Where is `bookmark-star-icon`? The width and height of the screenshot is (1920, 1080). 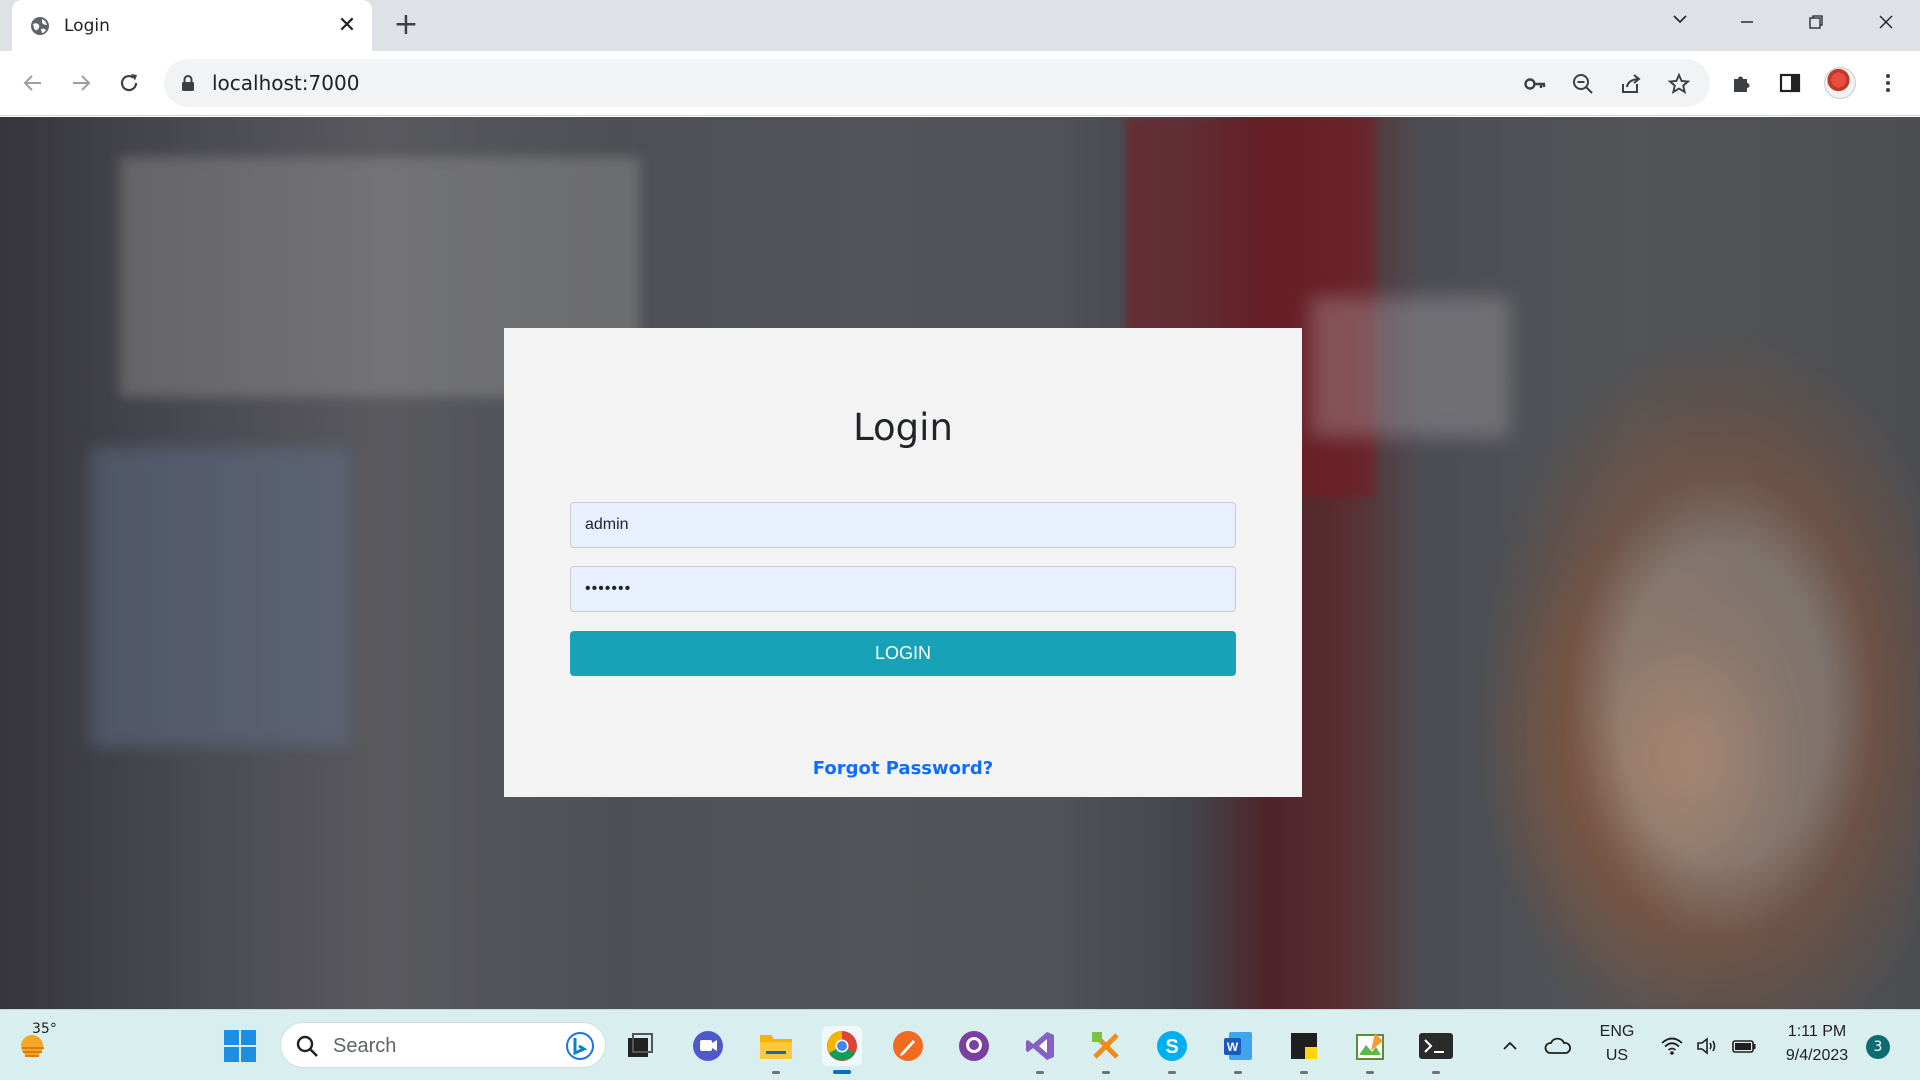 bookmark-star-icon is located at coordinates (1679, 84).